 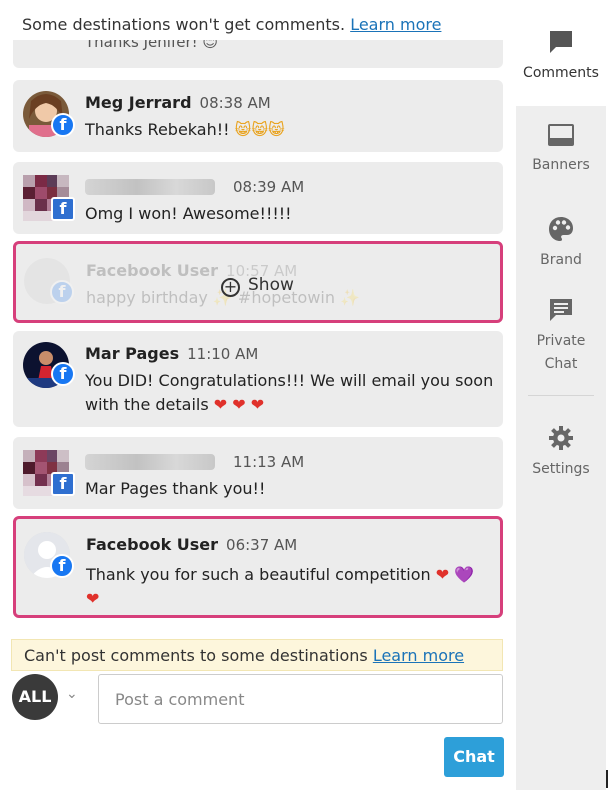 What do you see at coordinates (258, 54) in the screenshot?
I see `comment-card-partial: Thanks Jenifer! 😊` at bounding box center [258, 54].